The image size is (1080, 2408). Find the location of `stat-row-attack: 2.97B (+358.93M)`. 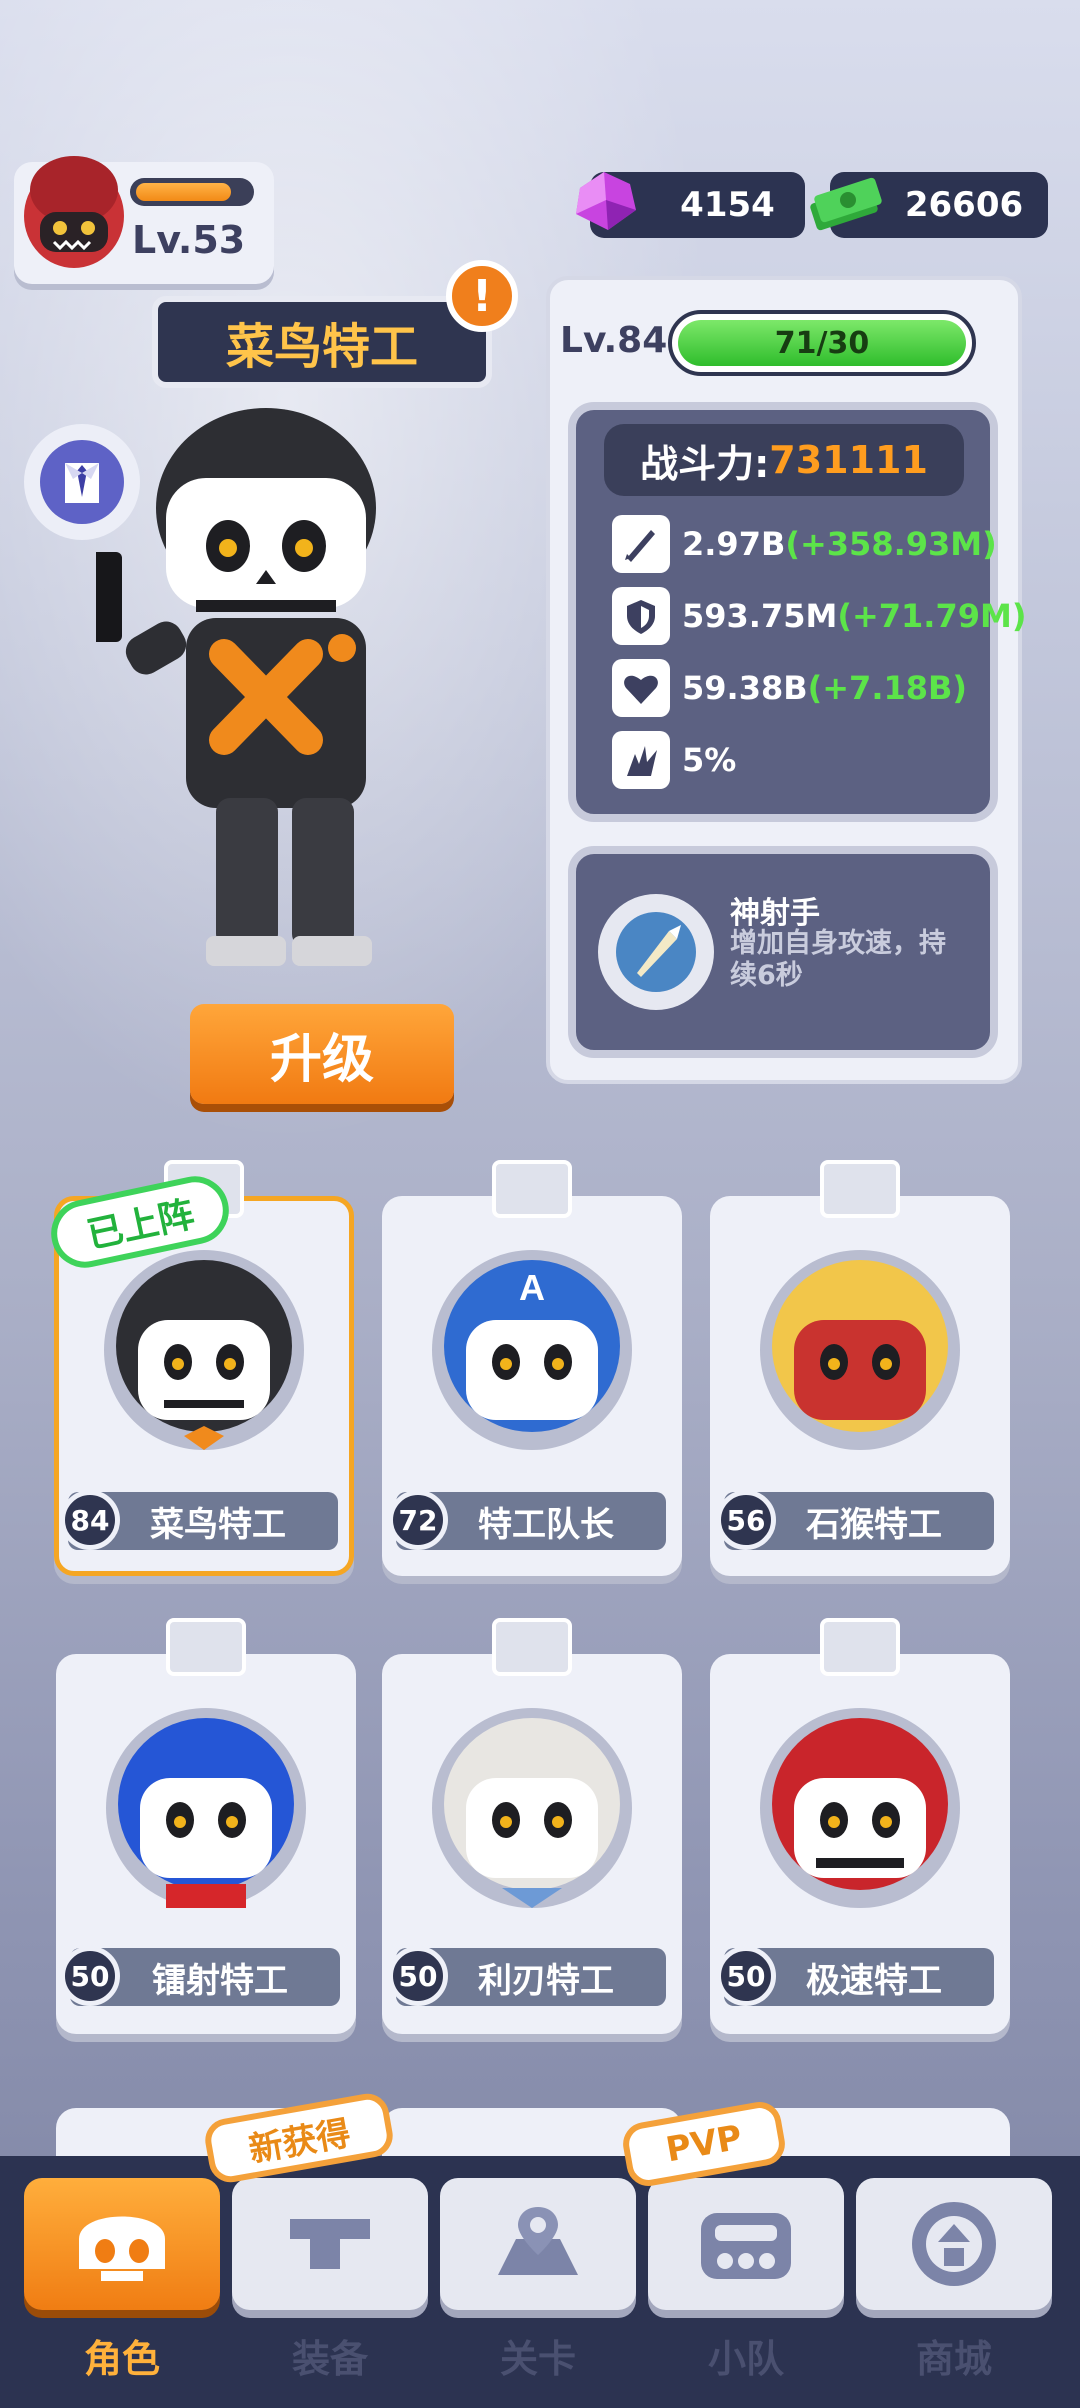

stat-row-attack: 2.97B (+358.93M) is located at coordinates (804, 544).